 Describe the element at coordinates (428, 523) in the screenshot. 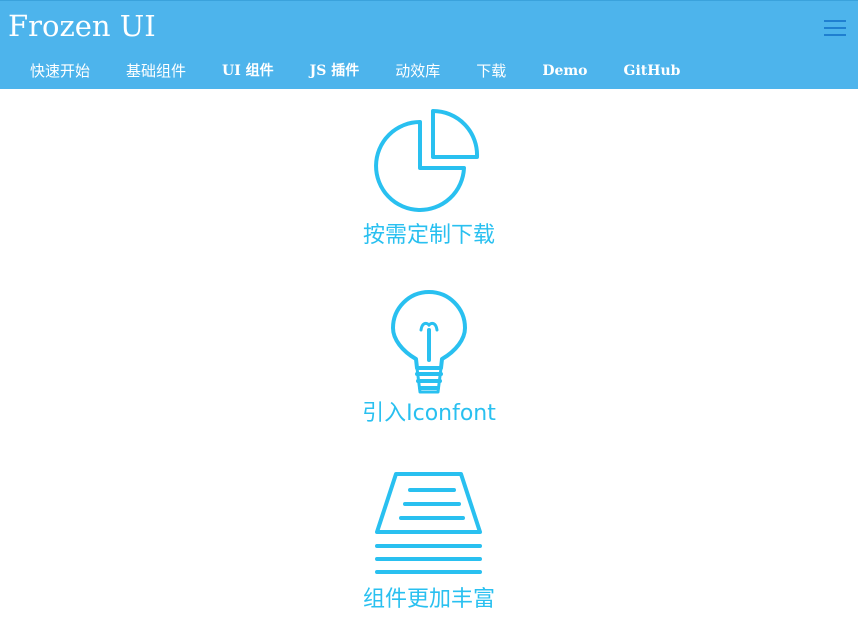

I see `layers-stack-icon` at that location.